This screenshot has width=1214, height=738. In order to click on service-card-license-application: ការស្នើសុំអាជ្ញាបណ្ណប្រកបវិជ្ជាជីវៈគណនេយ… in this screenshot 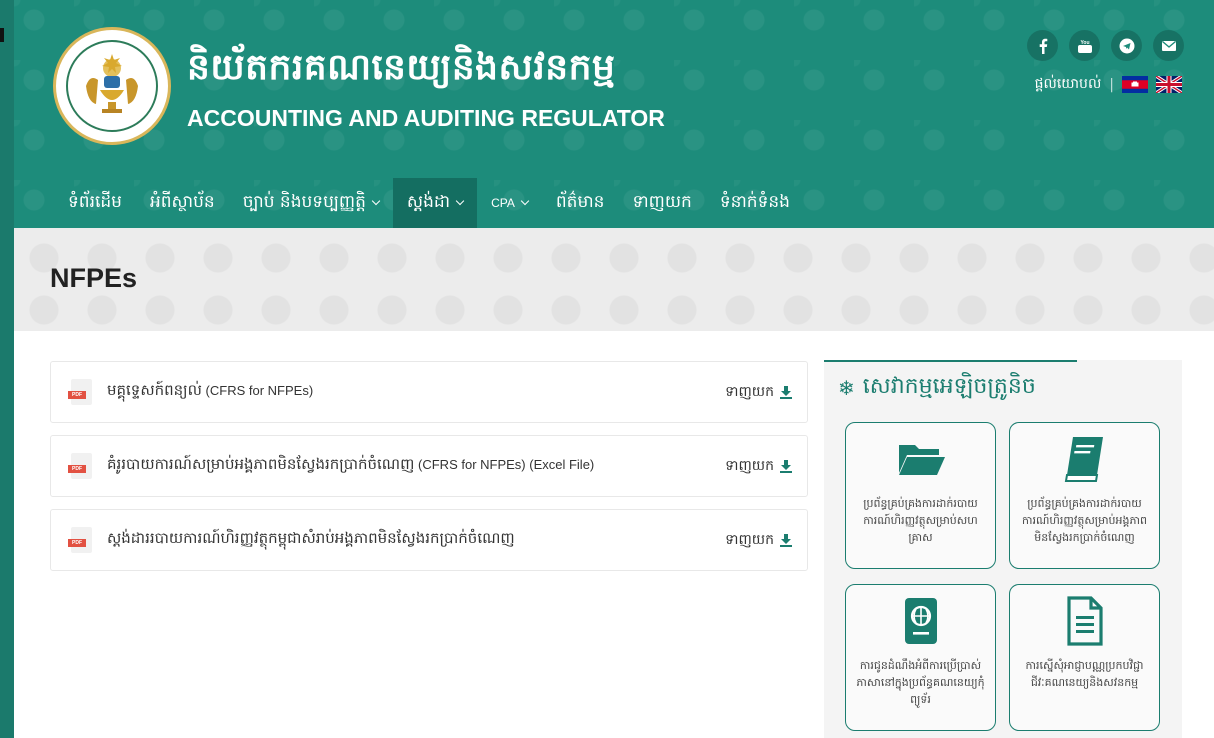, I will do `click(1084, 657)`.